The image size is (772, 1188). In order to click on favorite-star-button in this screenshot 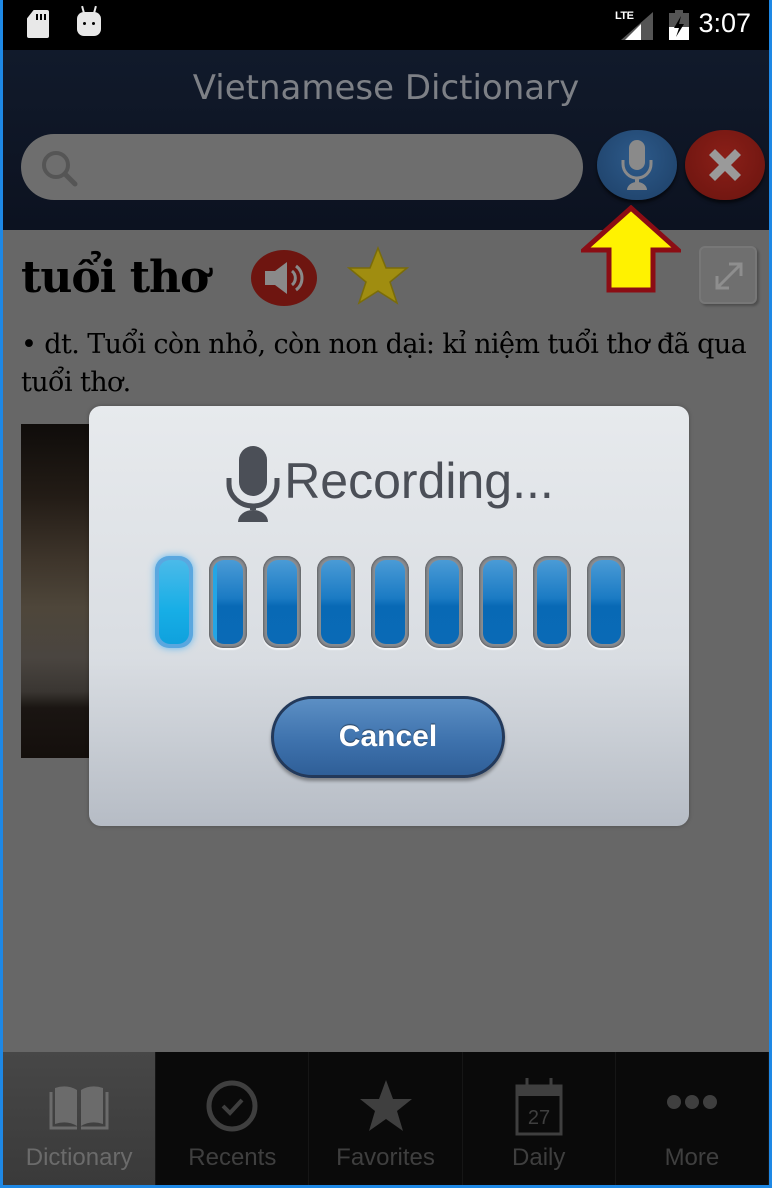, I will do `click(378, 276)`.